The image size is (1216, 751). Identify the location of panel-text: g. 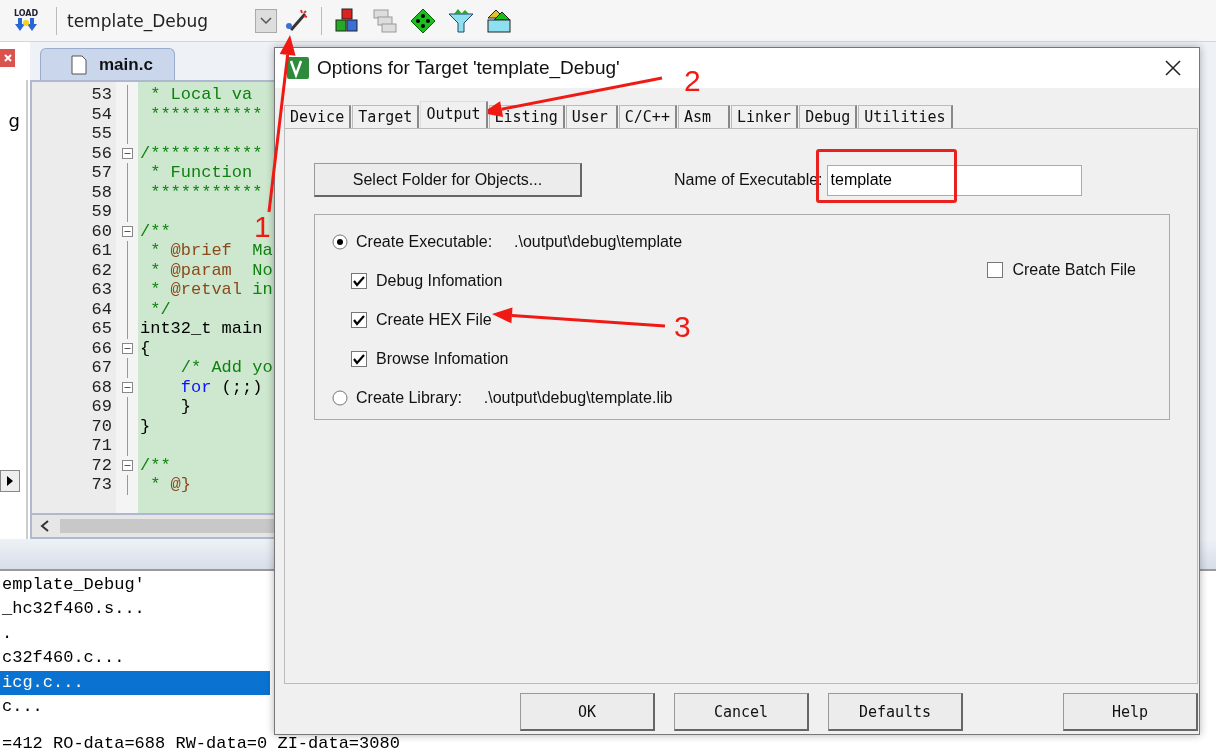
(14, 120).